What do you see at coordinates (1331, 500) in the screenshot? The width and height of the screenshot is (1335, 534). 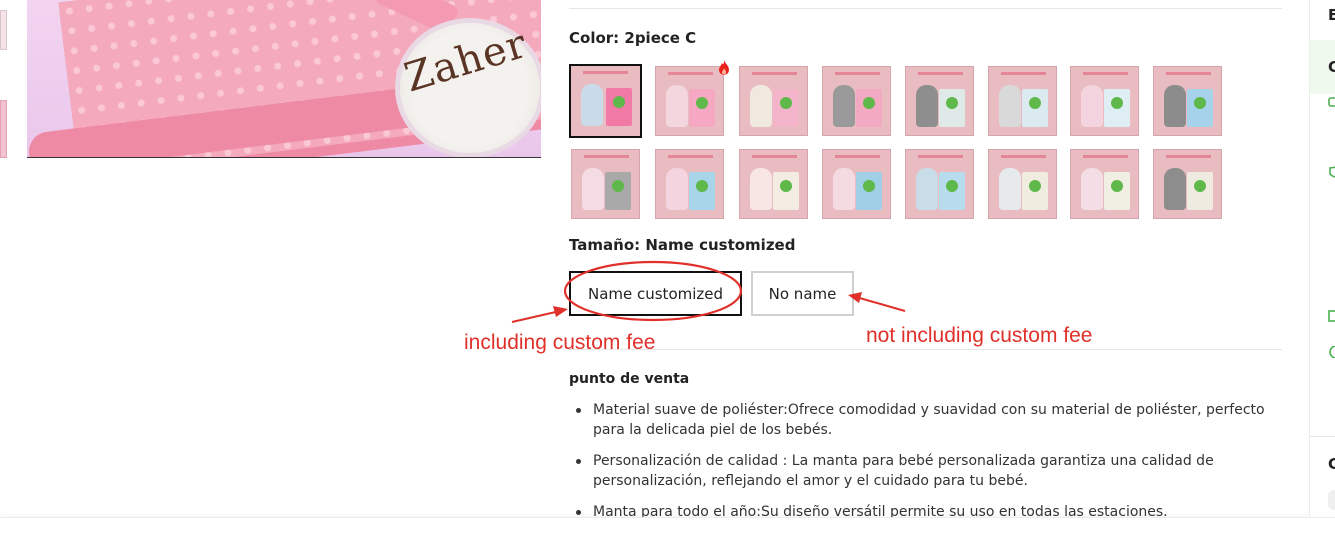 I see `right-panel-control` at bounding box center [1331, 500].